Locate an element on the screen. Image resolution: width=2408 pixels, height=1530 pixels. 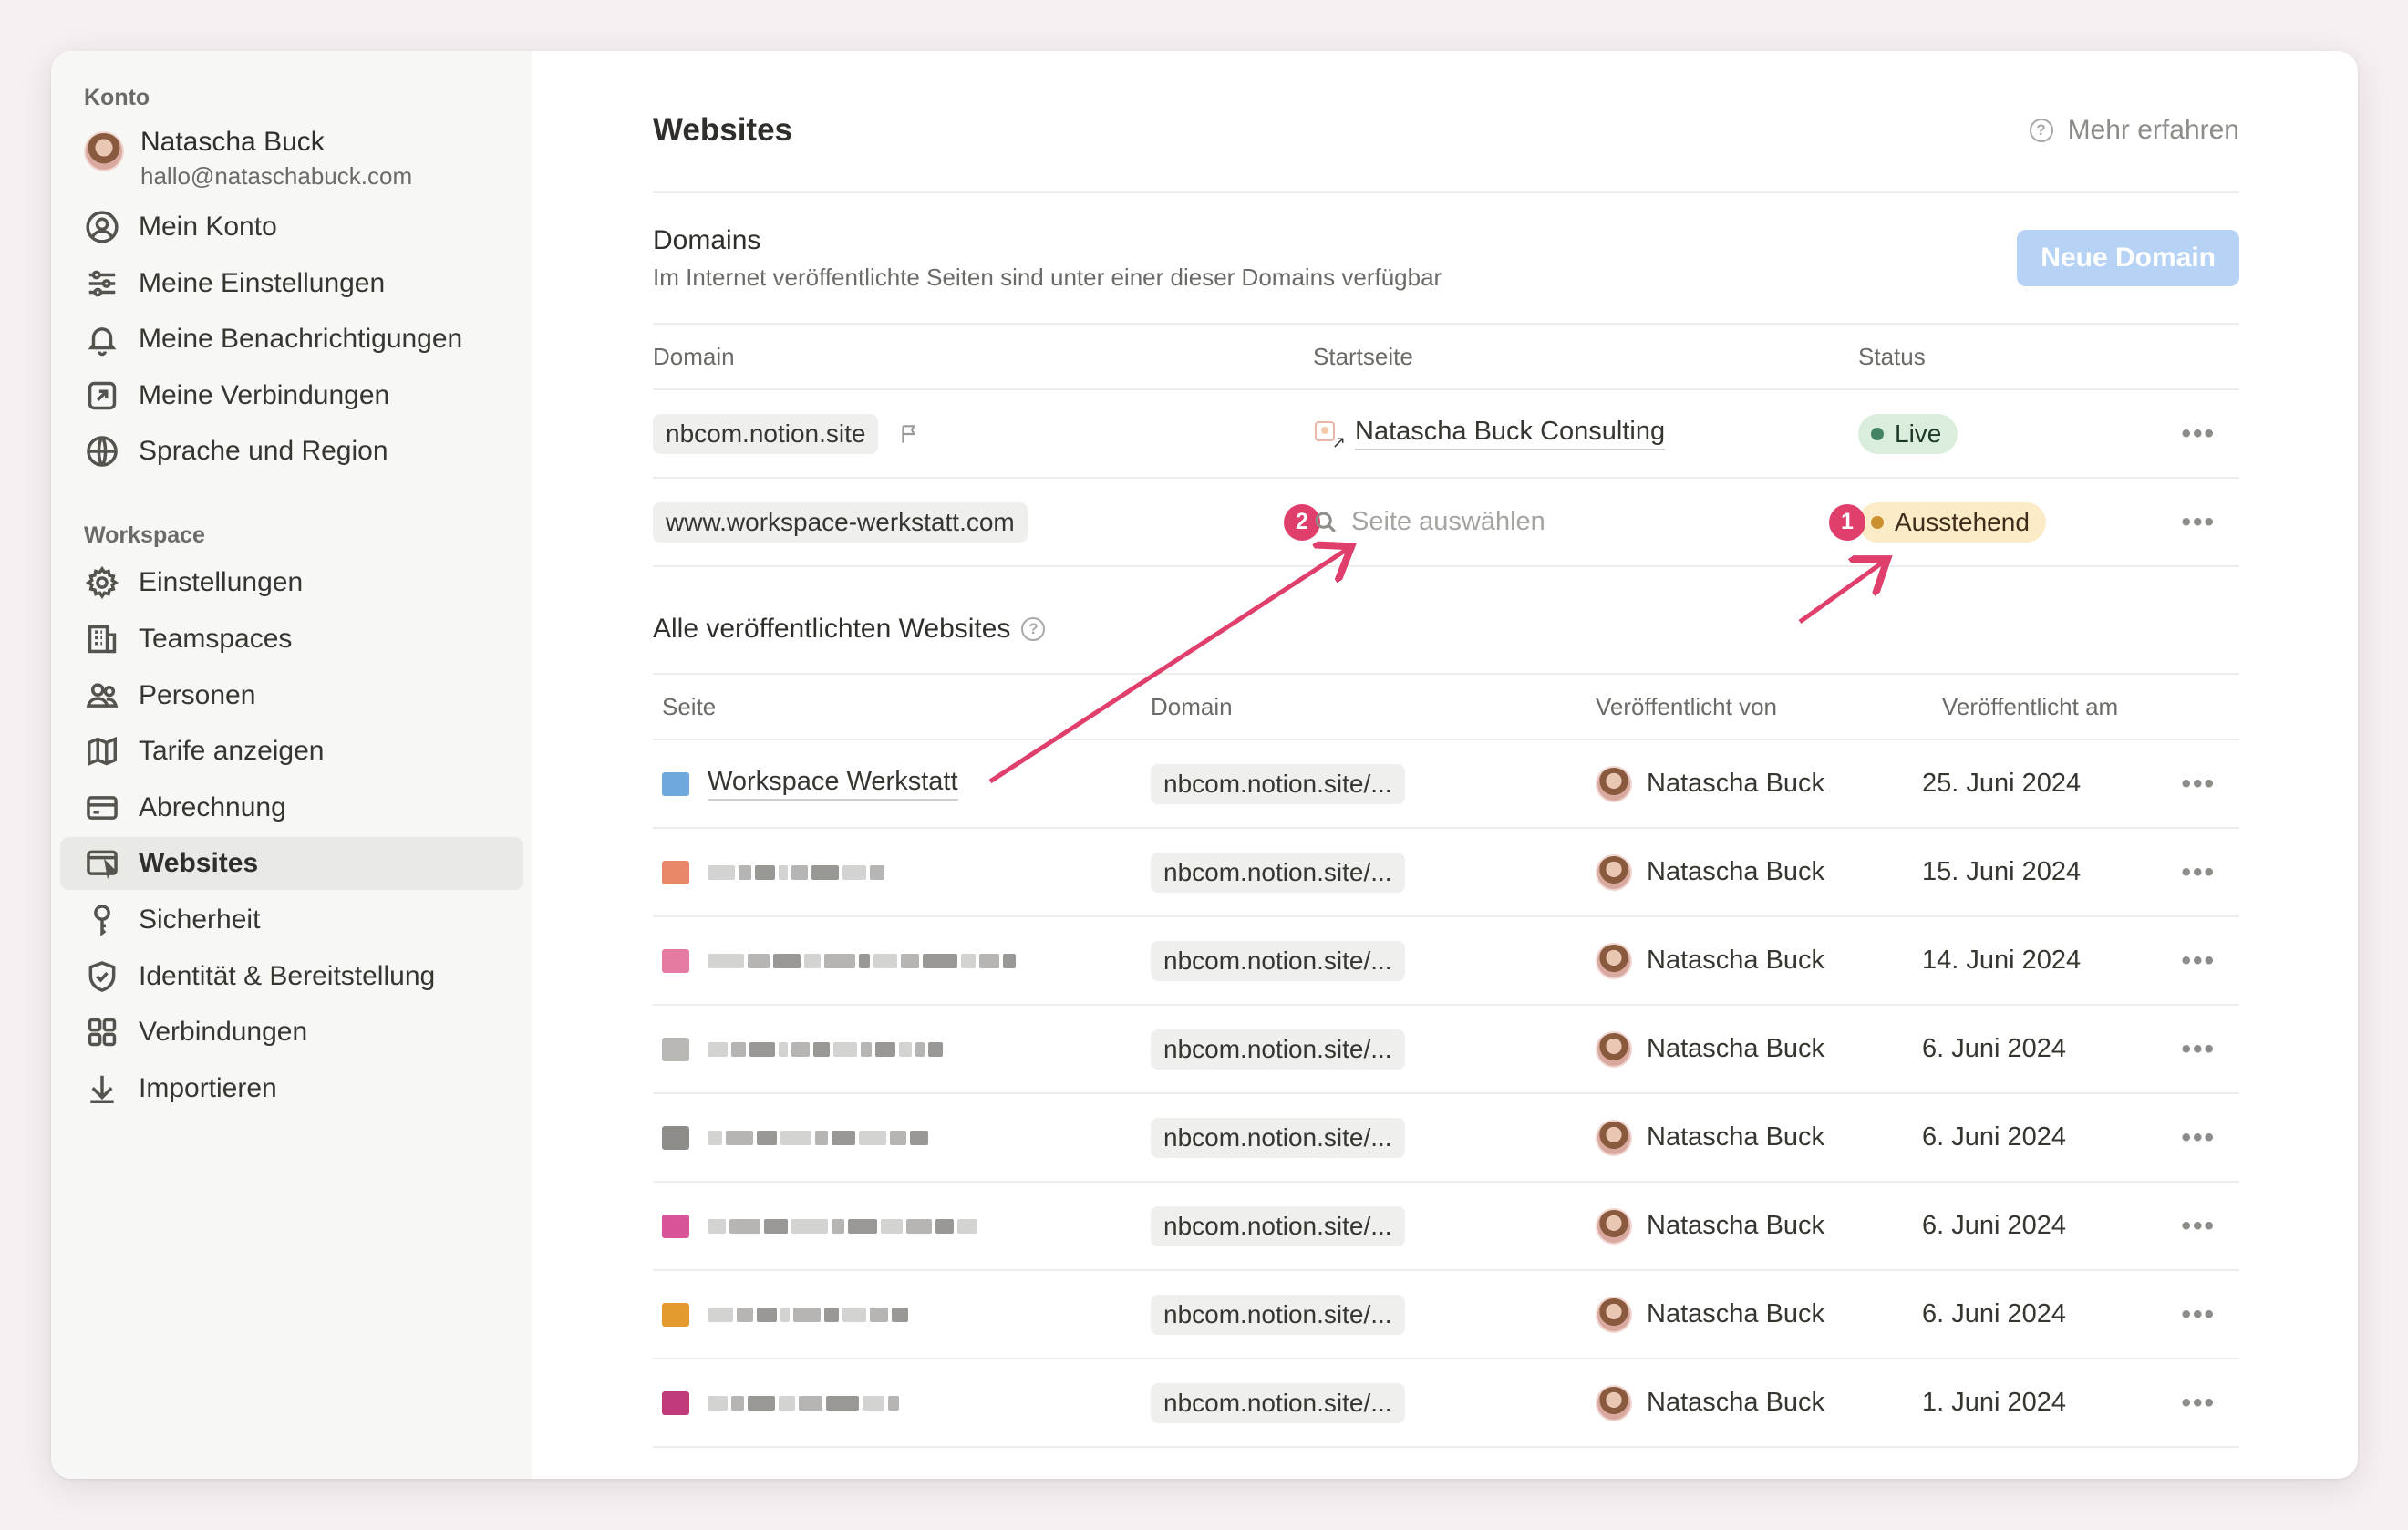
column-header-seite: Seite is located at coordinates (689, 706).